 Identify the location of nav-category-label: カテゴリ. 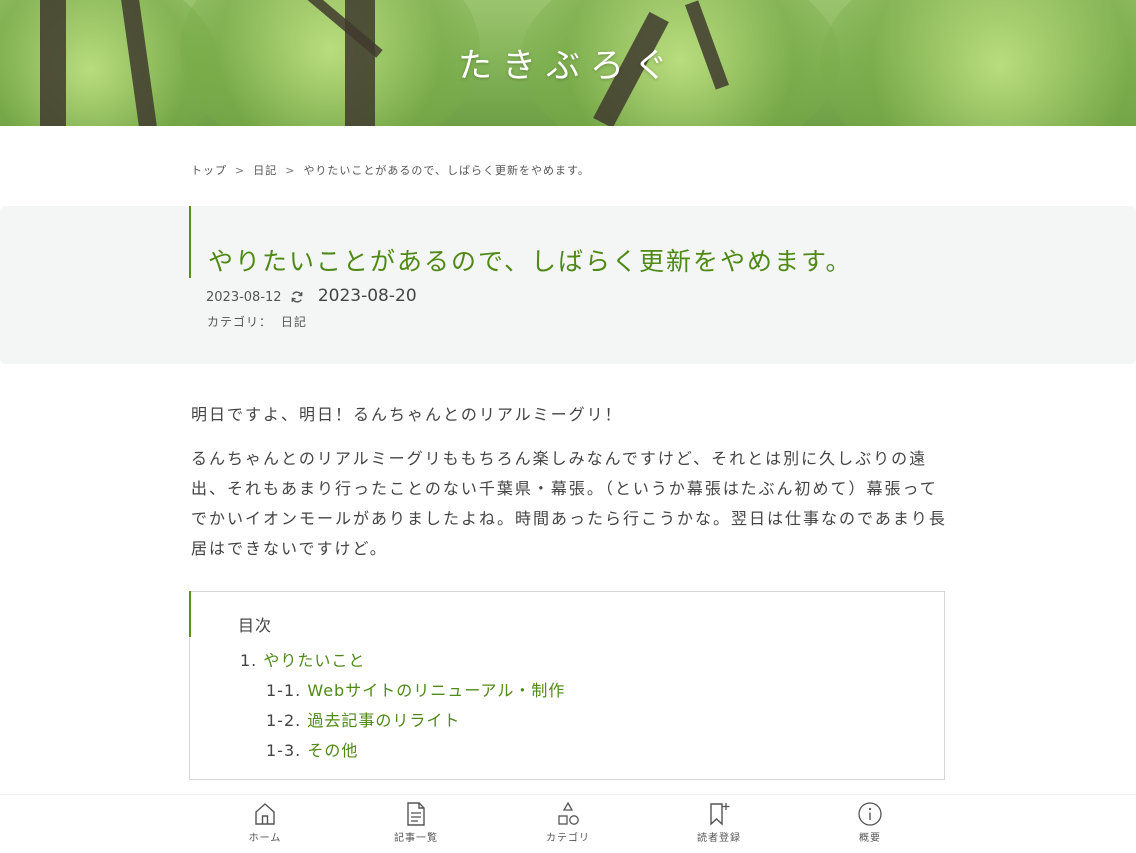
(568, 838).